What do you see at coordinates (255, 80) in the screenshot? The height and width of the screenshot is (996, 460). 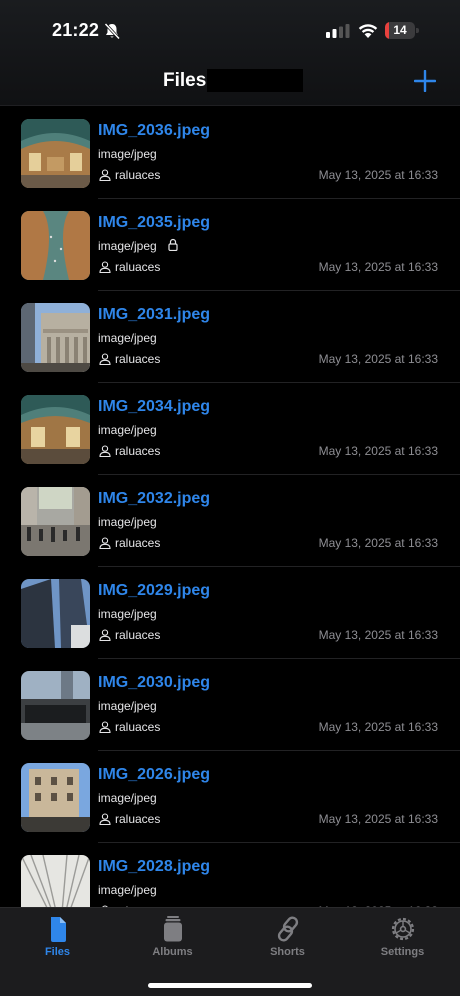 I see `redacted-block` at bounding box center [255, 80].